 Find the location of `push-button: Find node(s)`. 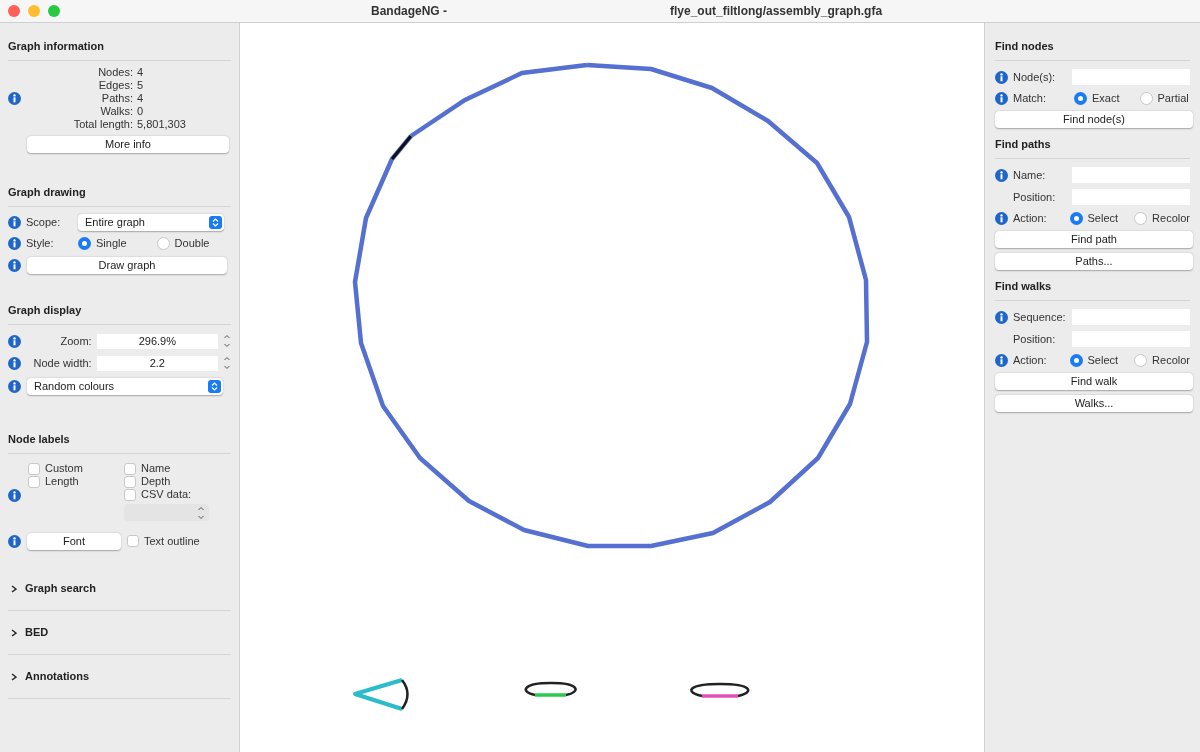

push-button: Find node(s) is located at coordinates (1094, 119).